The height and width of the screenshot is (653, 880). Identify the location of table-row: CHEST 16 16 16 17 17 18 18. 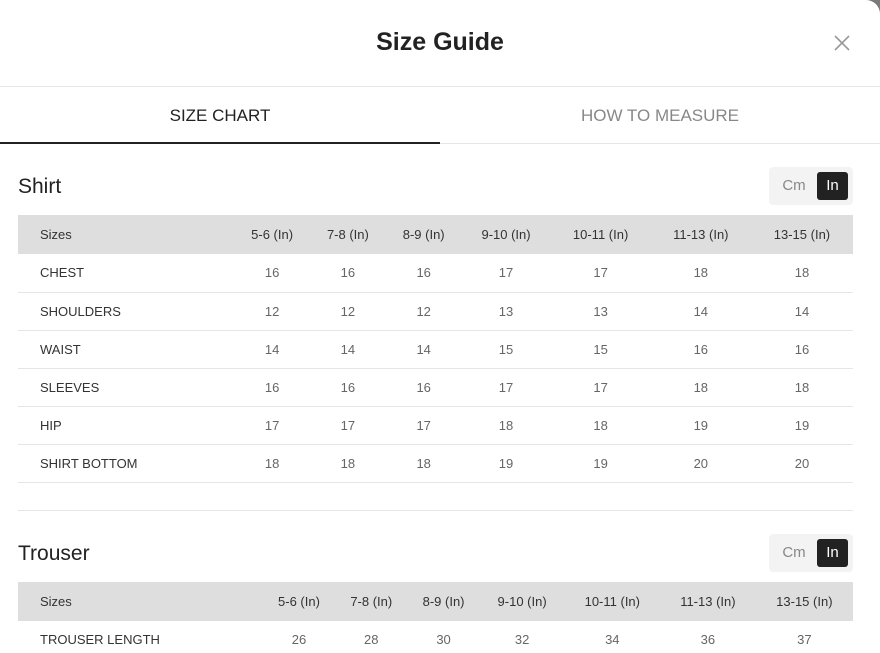
(435, 273).